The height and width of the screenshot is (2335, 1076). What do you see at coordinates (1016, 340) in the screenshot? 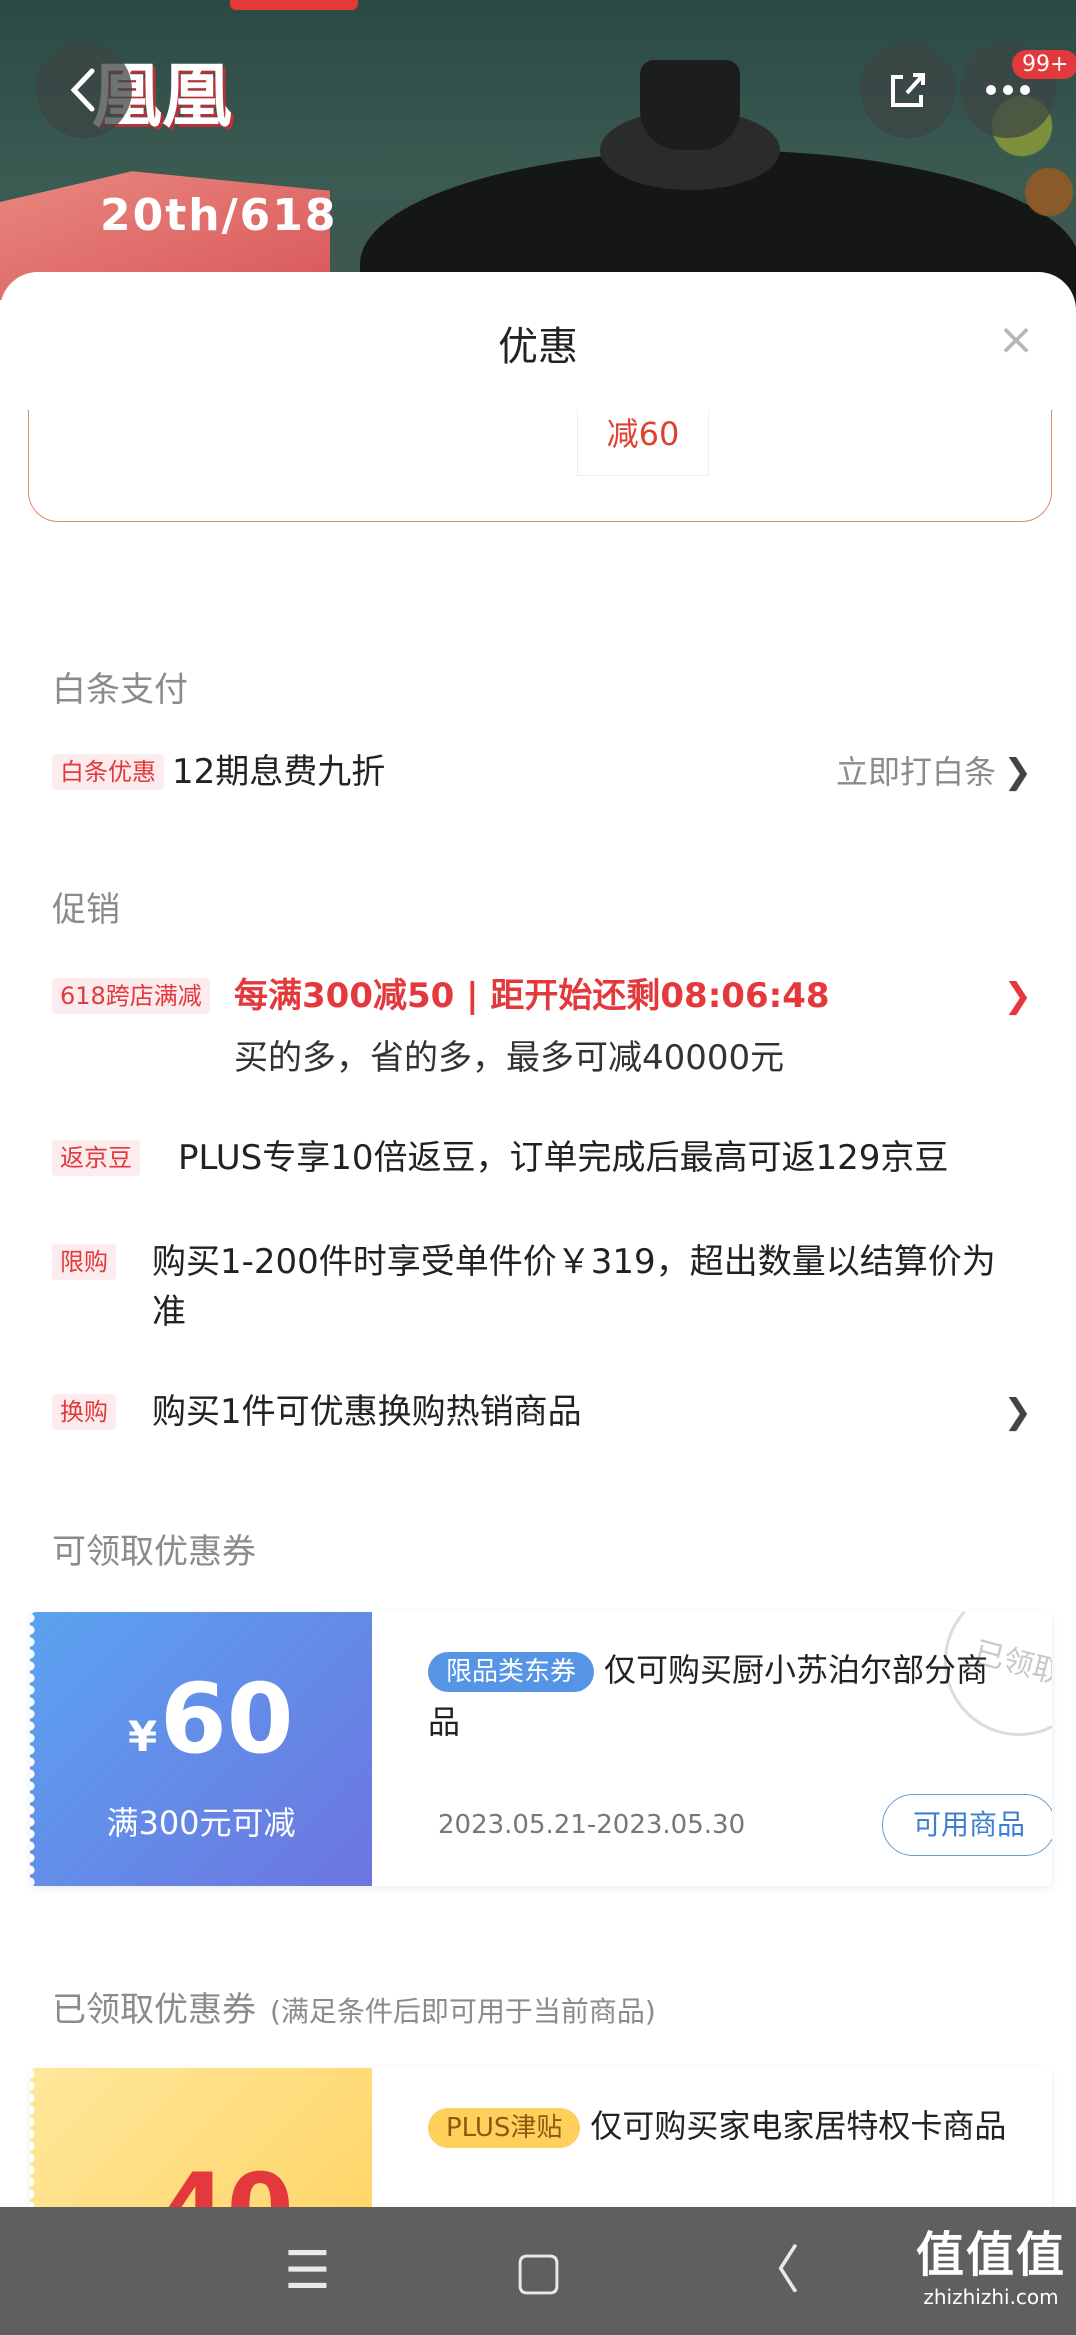
I see `close-icon: ×` at bounding box center [1016, 340].